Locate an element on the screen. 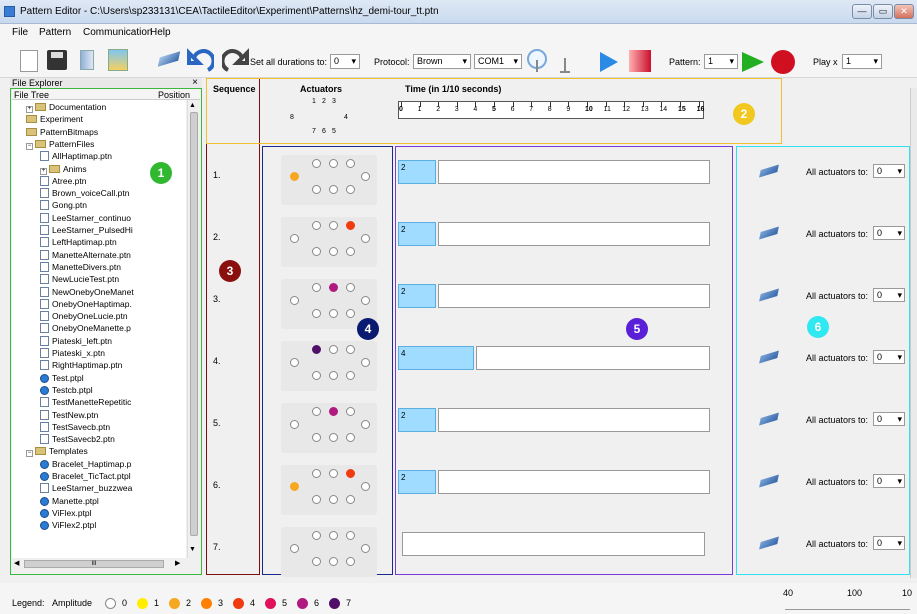 Image resolution: width=917 pixels, height=614 pixels. connect-icon is located at coordinates (537, 61).